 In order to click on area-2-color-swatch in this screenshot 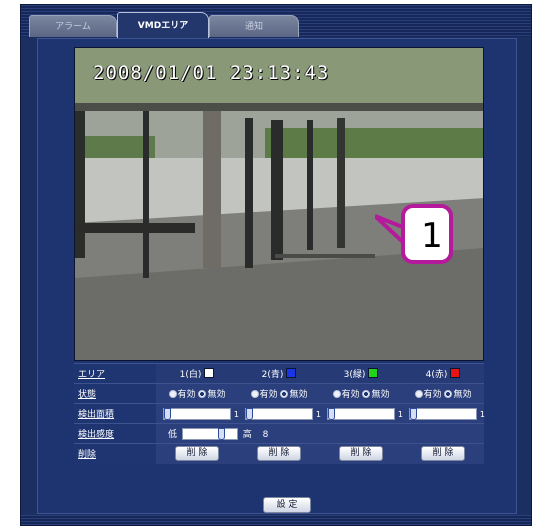, I will do `click(291, 373)`.